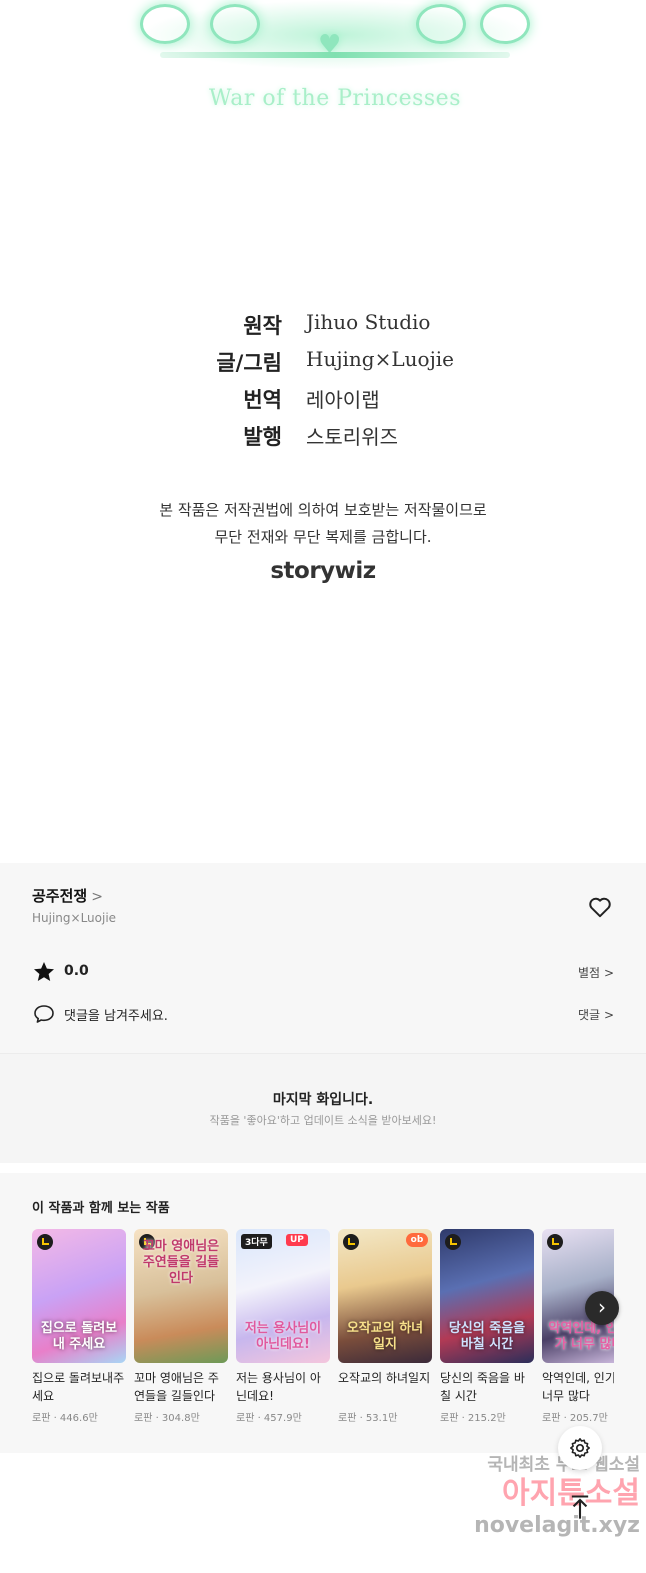 This screenshot has height=1573, width=646. Describe the element at coordinates (249, 363) in the screenshot. I see `credit-key: 글/그림` at that location.